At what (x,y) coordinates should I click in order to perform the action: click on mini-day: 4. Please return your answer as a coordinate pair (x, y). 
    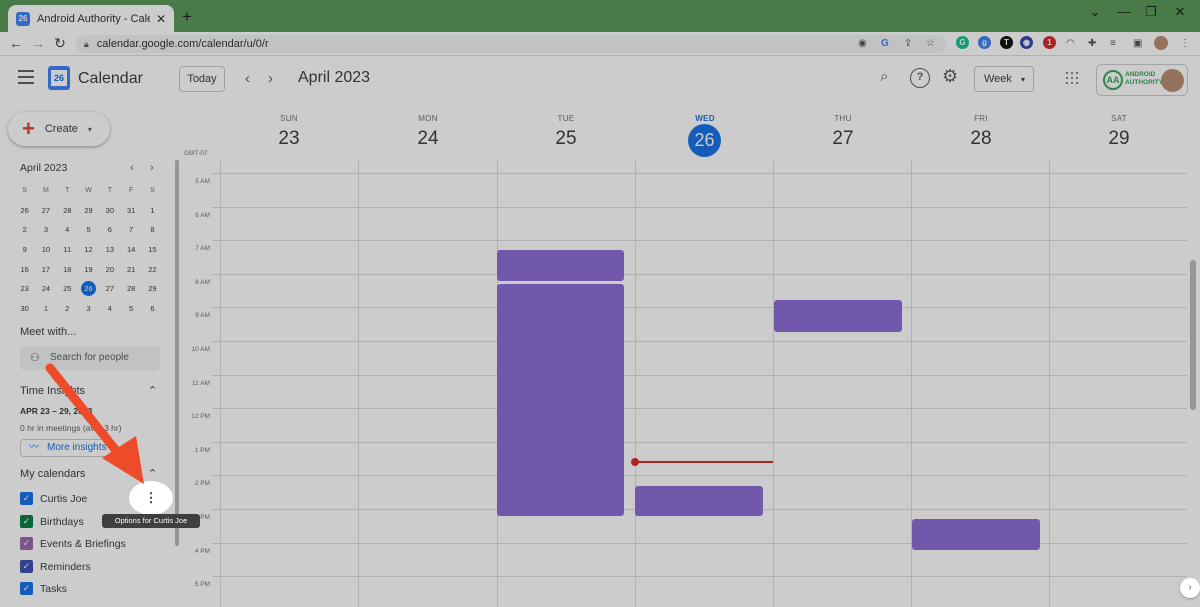
    Looking at the image, I should click on (67, 230).